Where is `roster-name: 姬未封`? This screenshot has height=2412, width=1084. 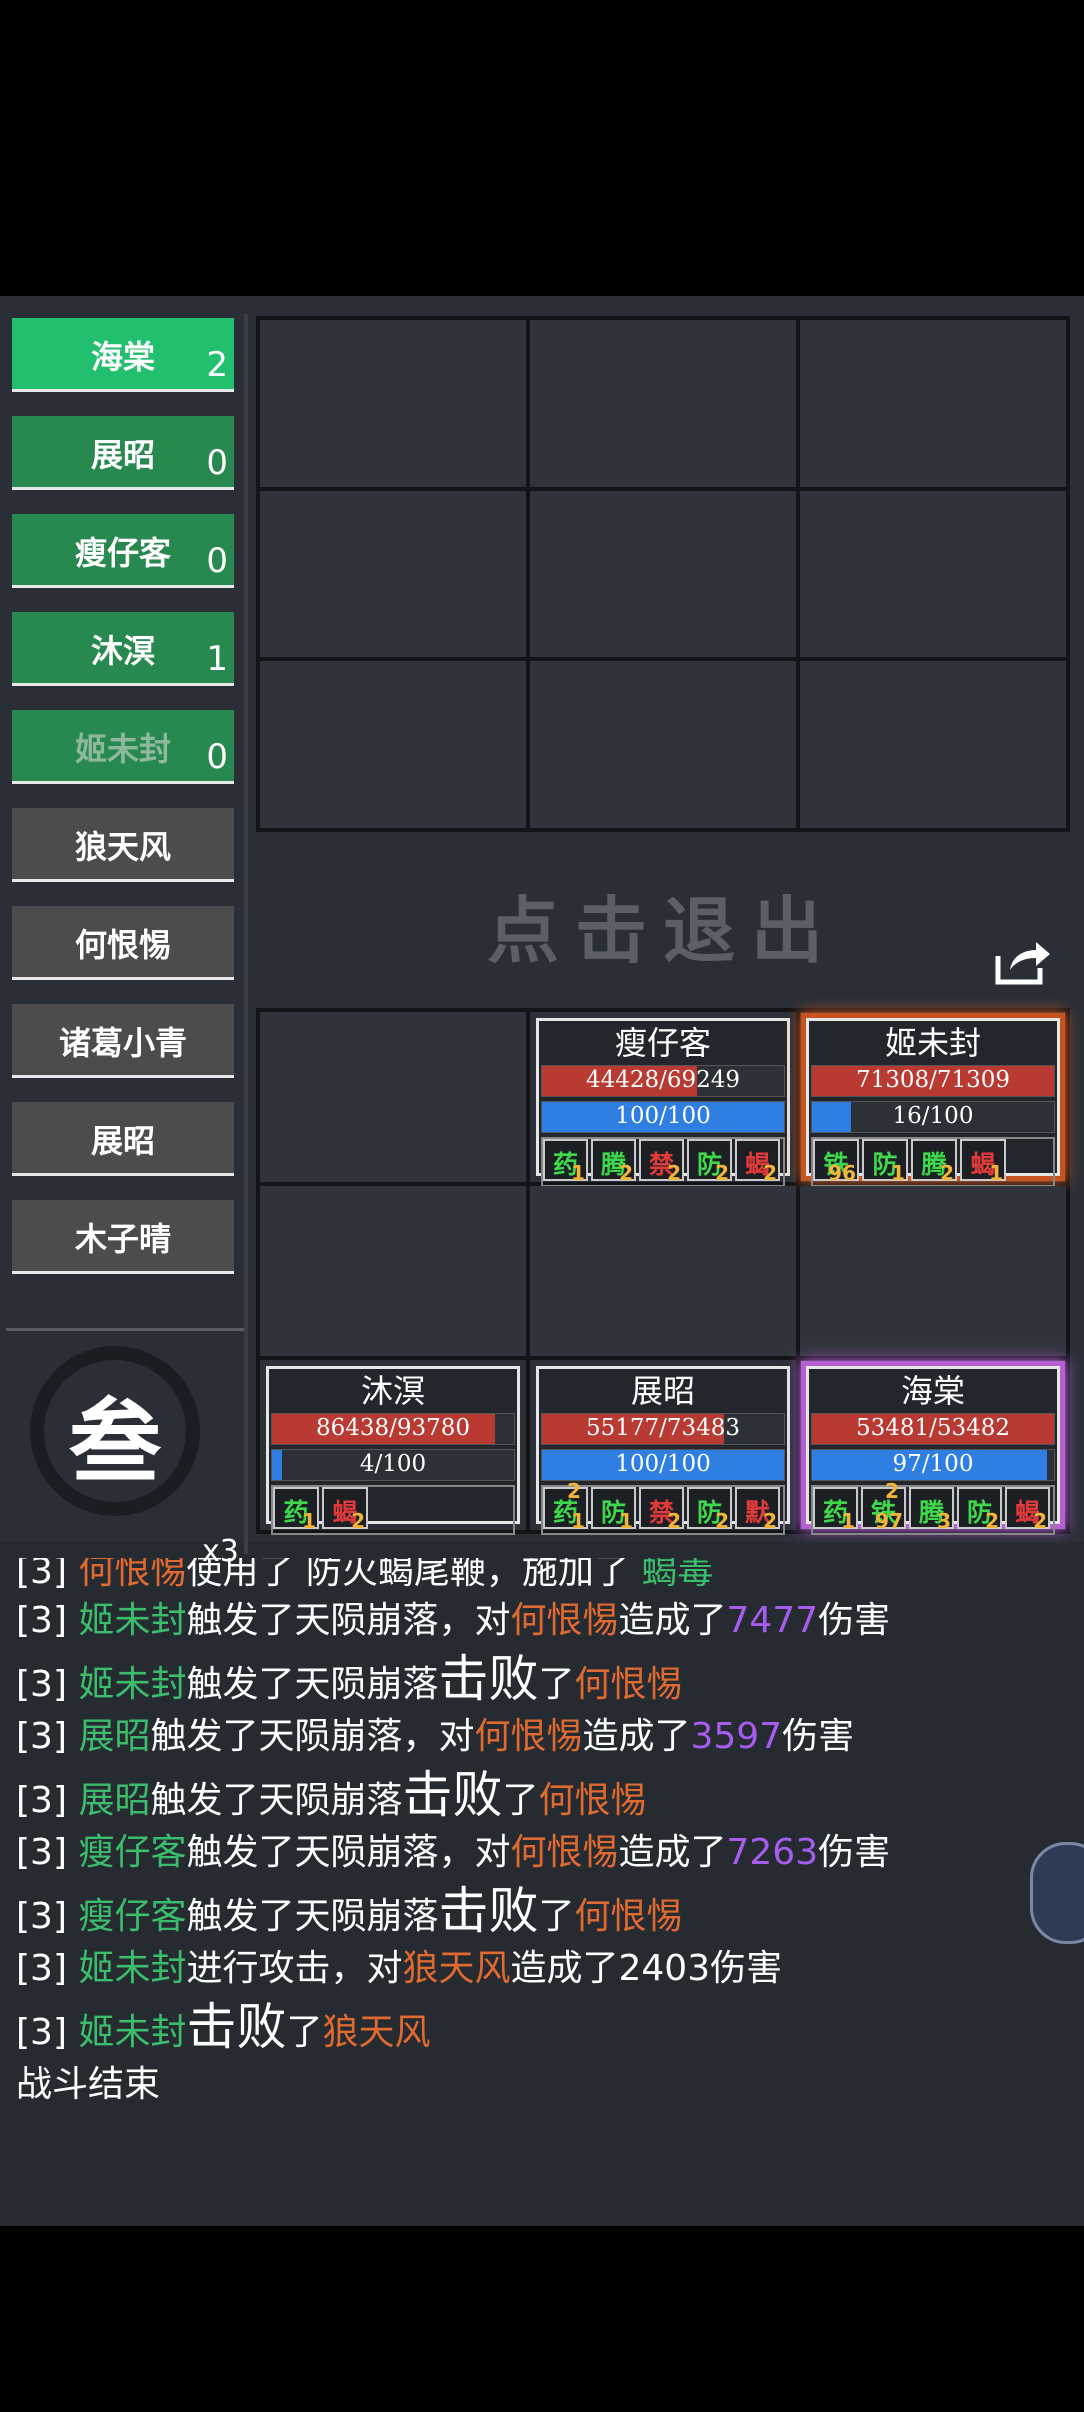 roster-name: 姬未封 is located at coordinates (122, 749).